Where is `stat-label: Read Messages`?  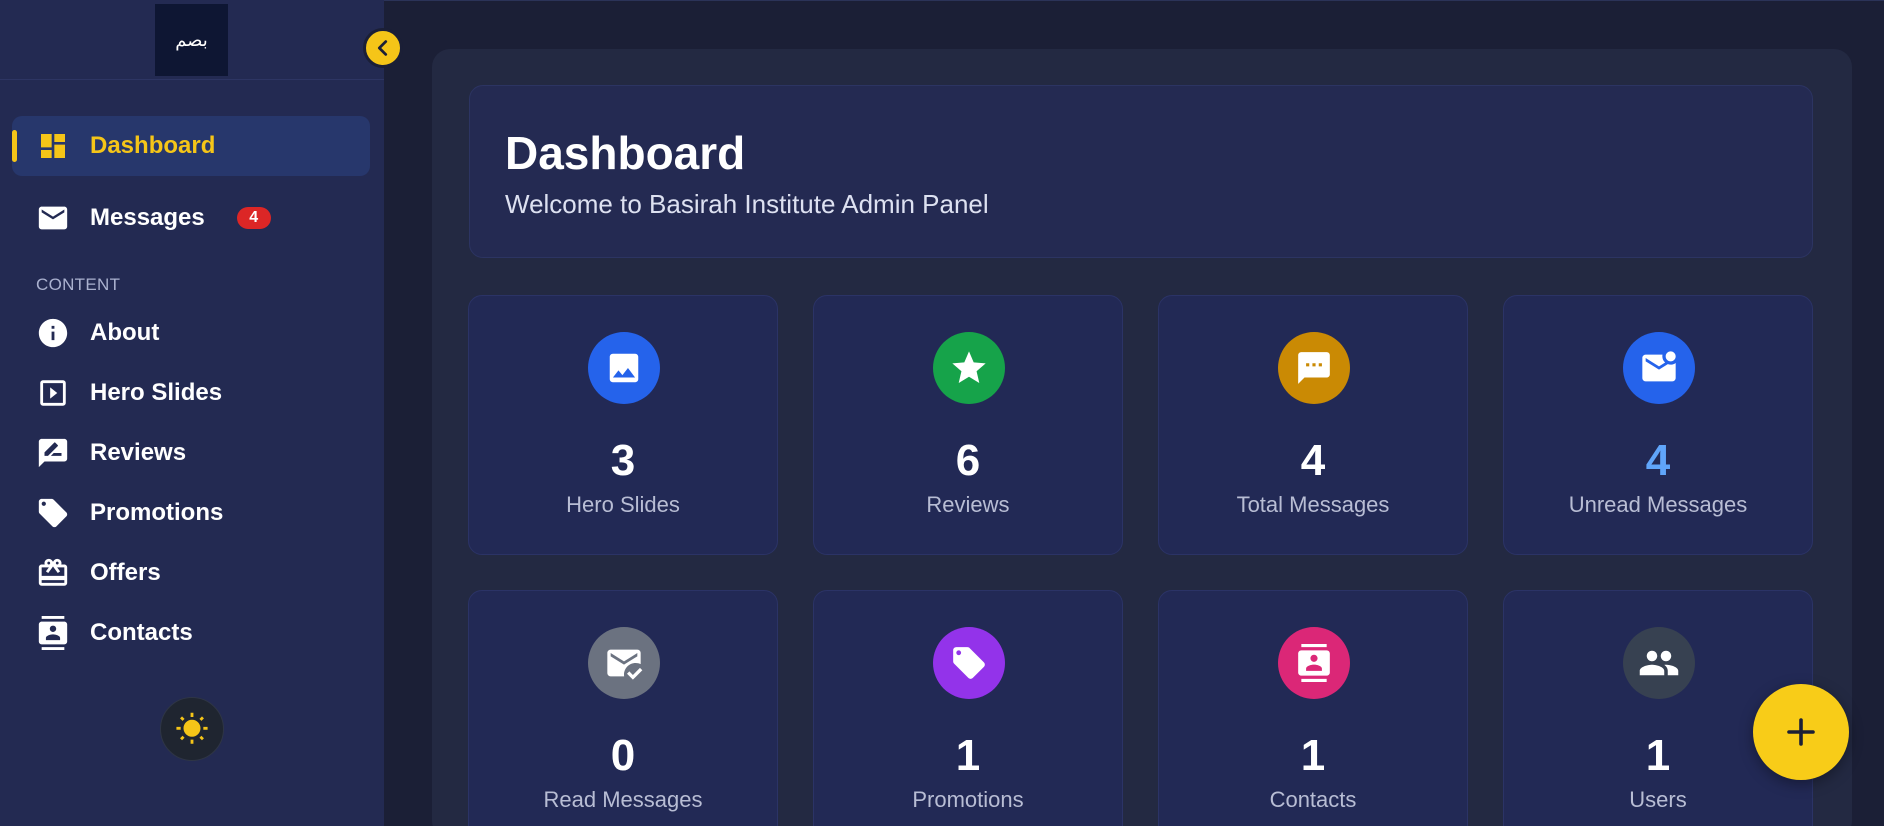
stat-label: Read Messages is located at coordinates (623, 799).